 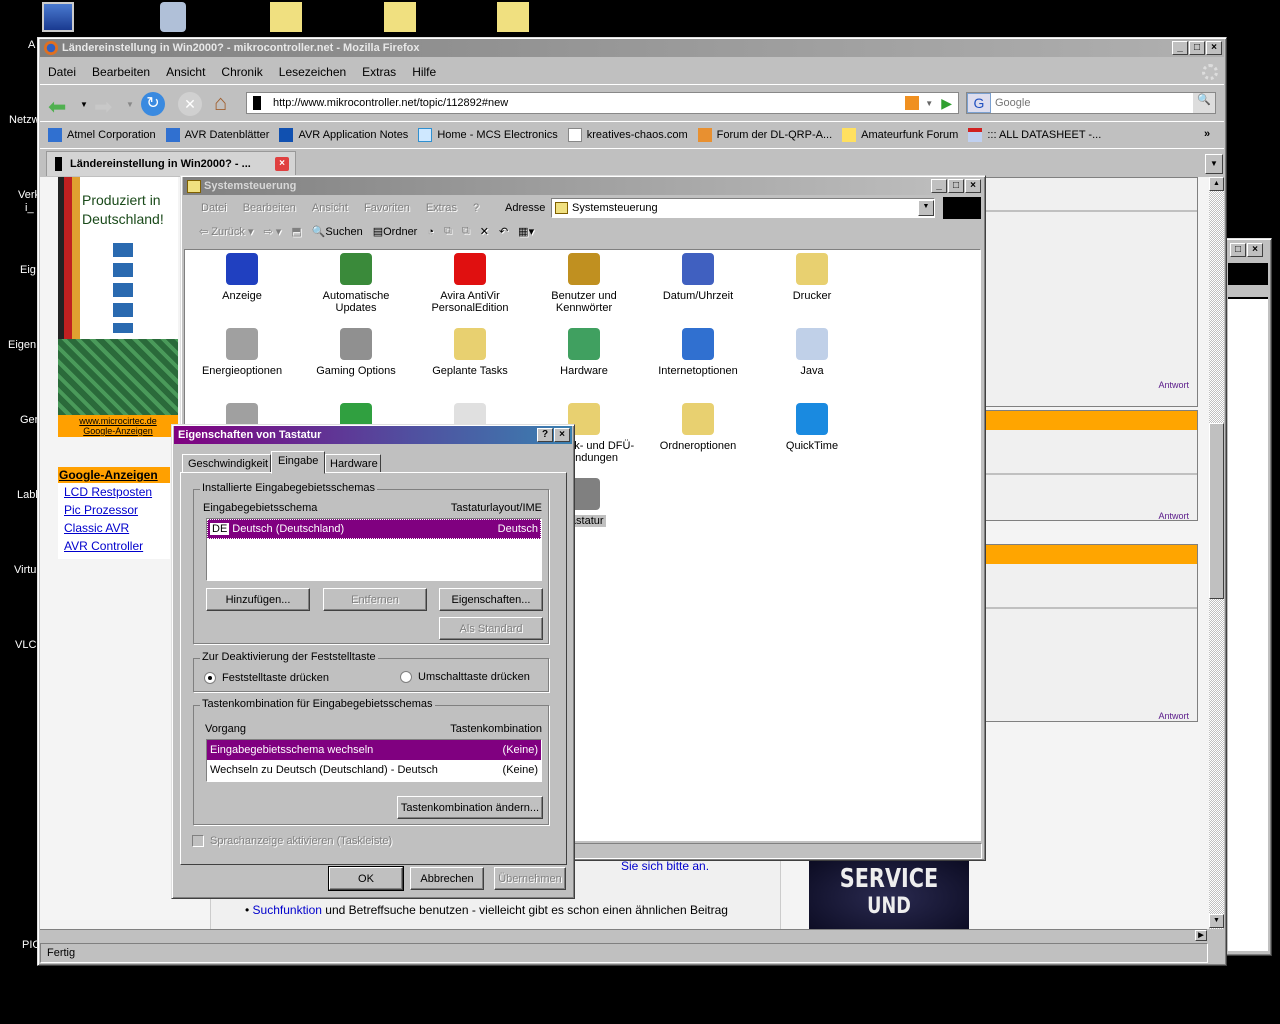 I want to click on my-computer-icon, so click(x=58, y=17).